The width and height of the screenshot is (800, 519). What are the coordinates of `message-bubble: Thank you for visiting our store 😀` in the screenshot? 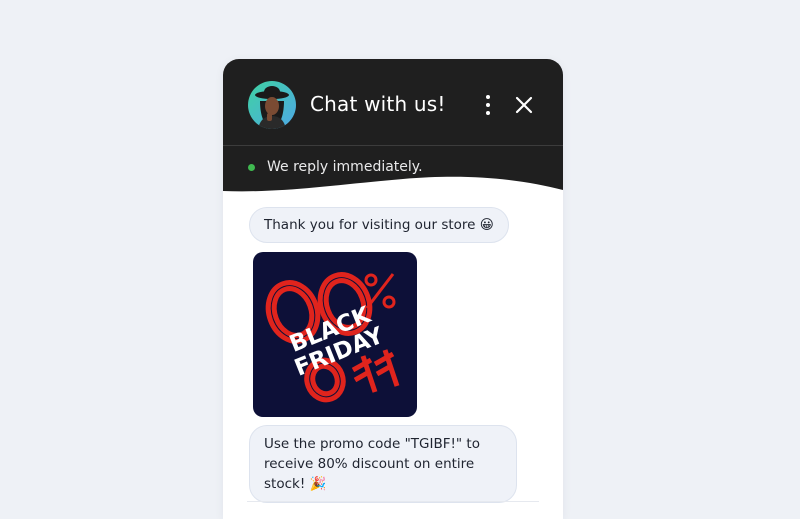 It's located at (379, 225).